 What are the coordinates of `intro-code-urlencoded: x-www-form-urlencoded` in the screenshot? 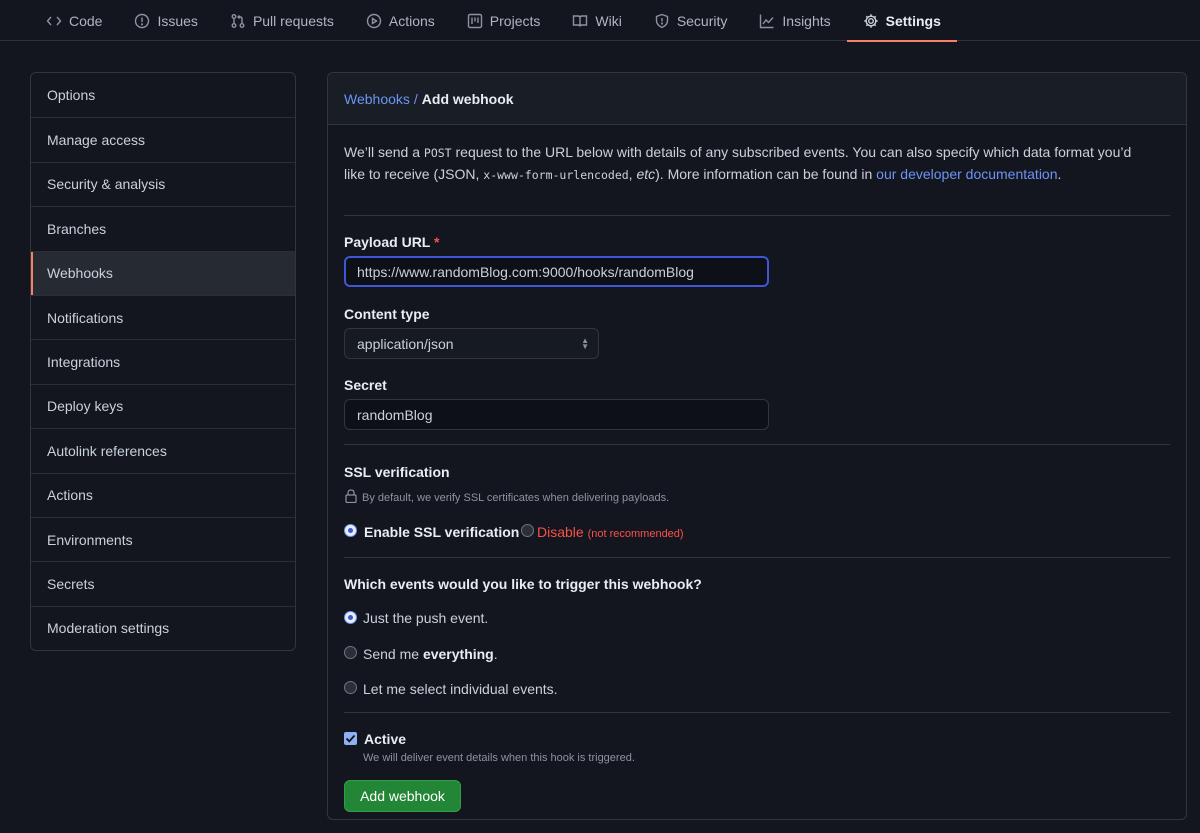 It's located at (556, 175).